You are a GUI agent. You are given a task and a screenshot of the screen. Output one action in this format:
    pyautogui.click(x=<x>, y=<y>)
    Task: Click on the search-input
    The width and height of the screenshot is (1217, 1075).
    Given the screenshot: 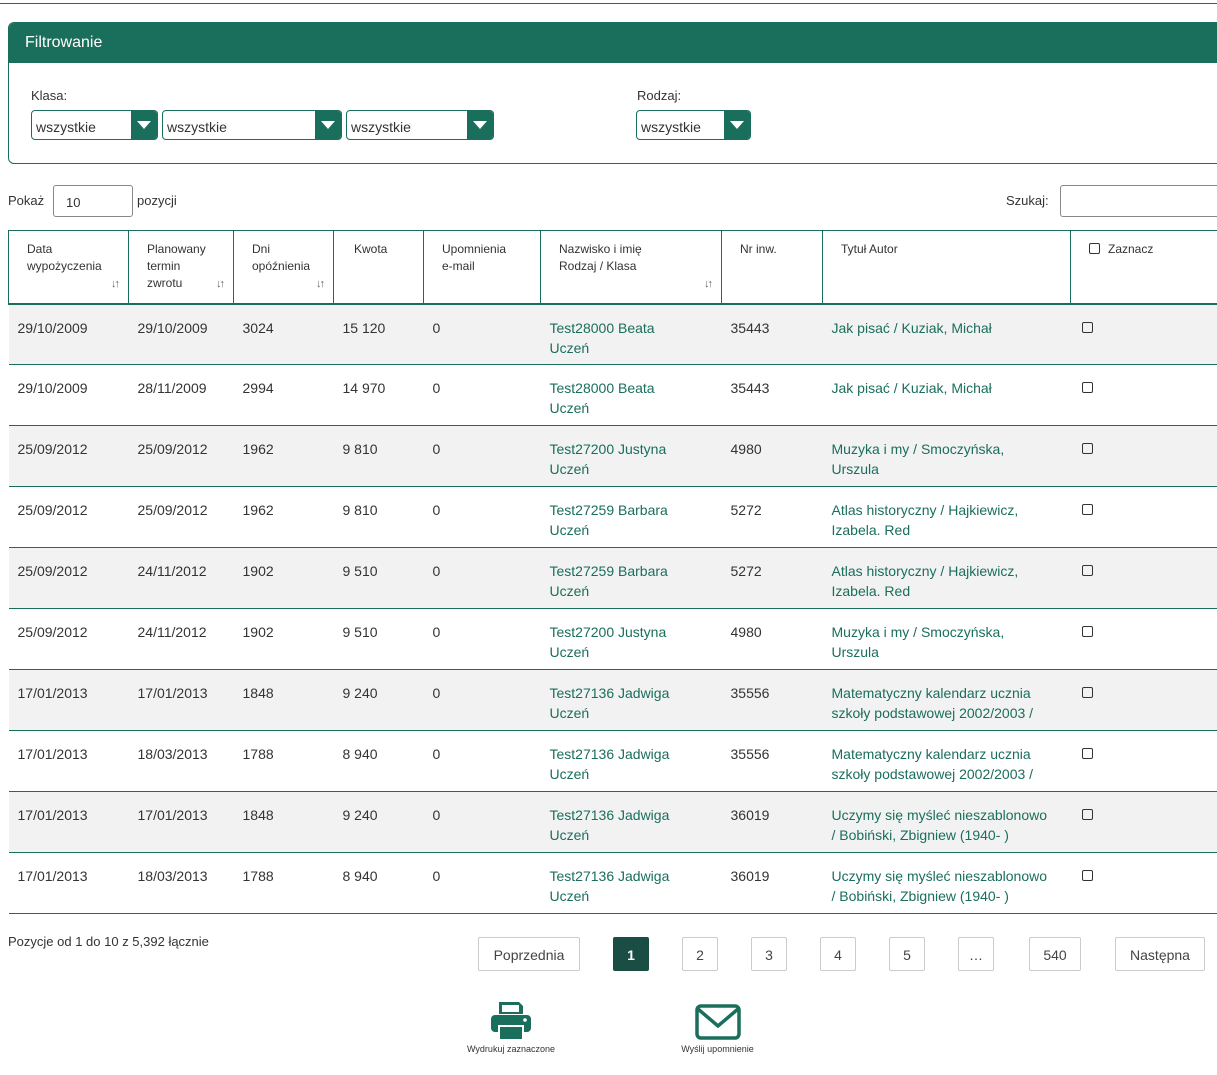 What is the action you would take?
    pyautogui.click(x=1138, y=201)
    